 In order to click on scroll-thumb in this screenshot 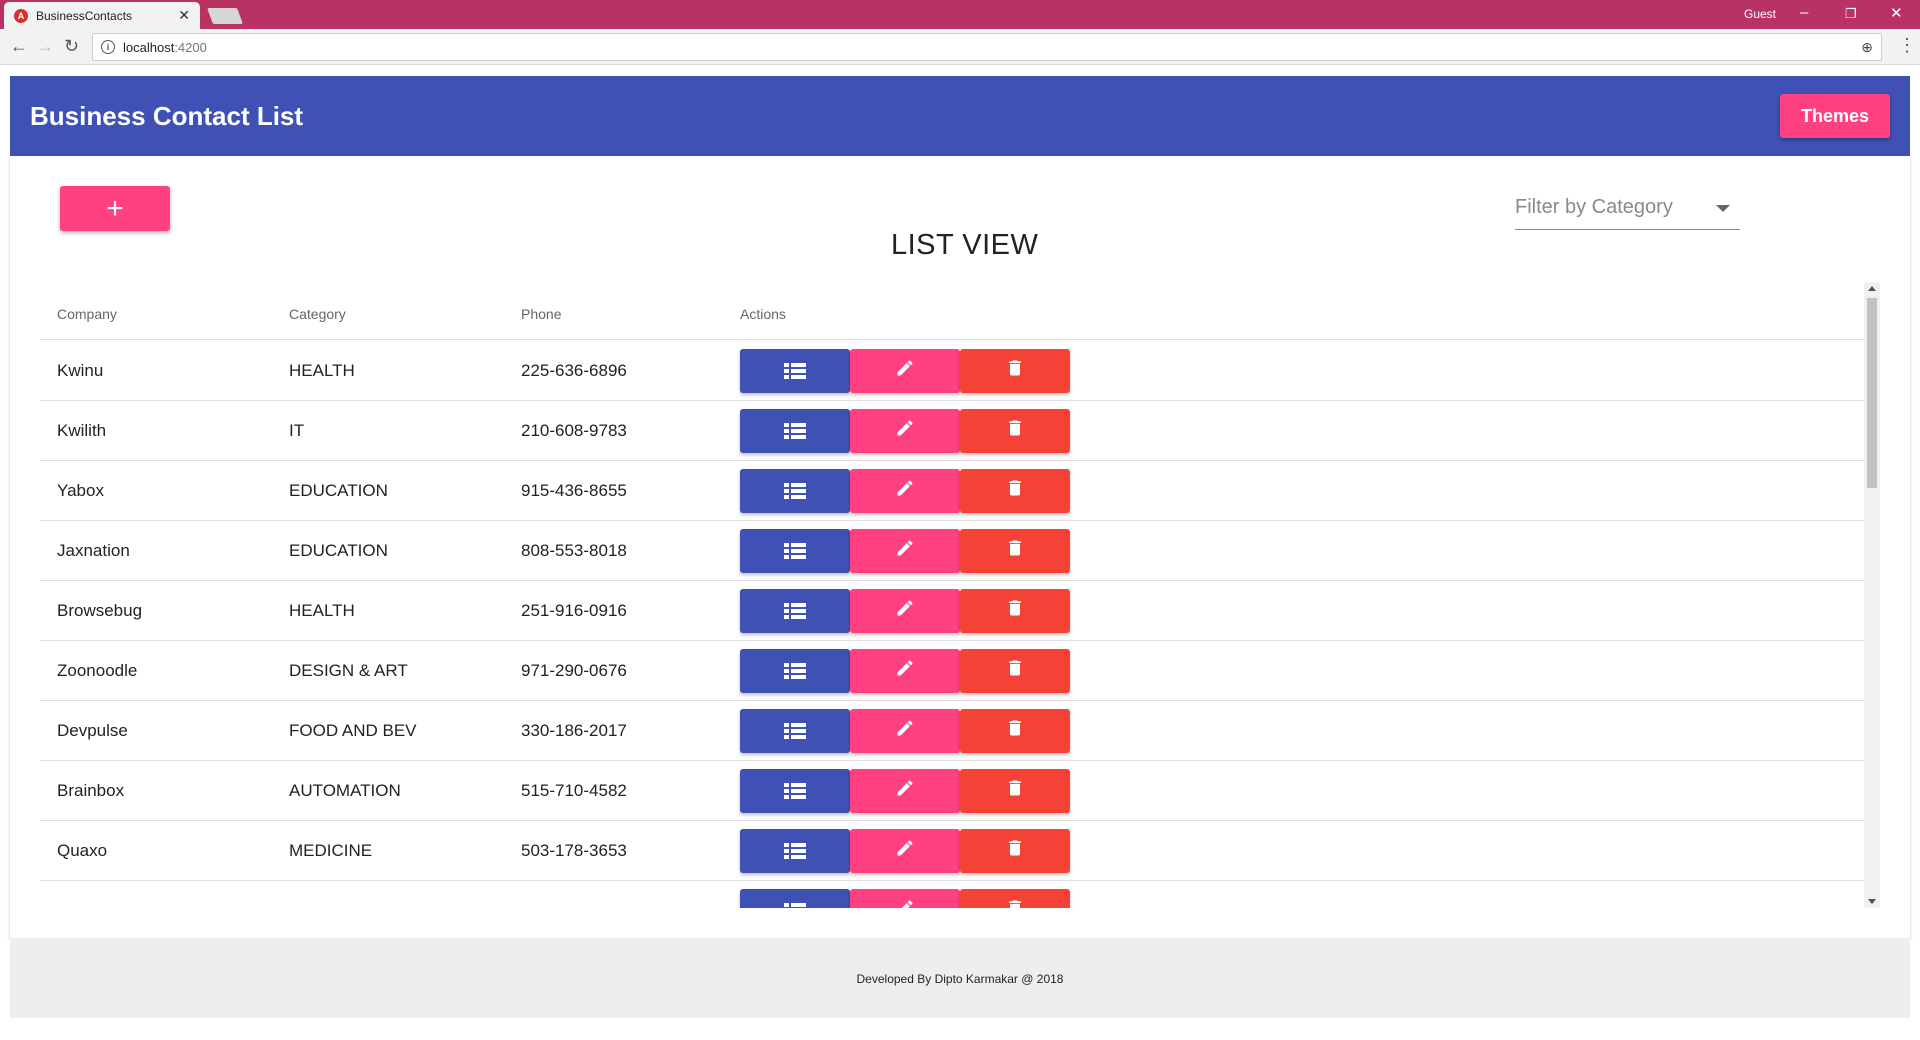, I will do `click(1872, 393)`.